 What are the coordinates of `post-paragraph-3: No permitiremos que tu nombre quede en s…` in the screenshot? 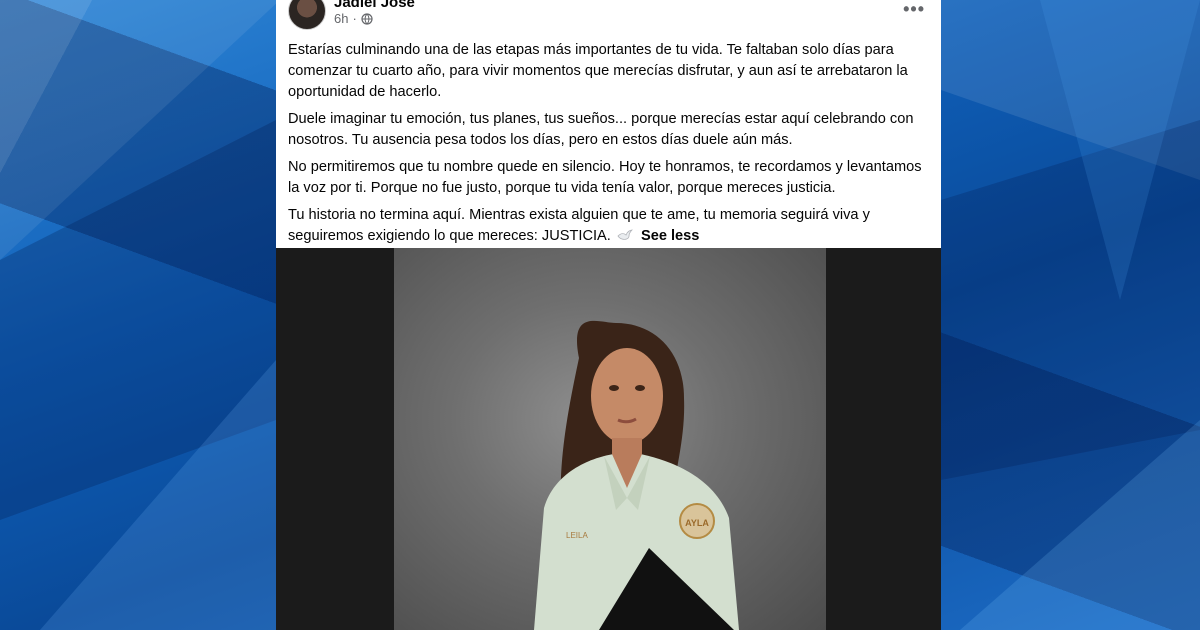 It's located at (605, 177).